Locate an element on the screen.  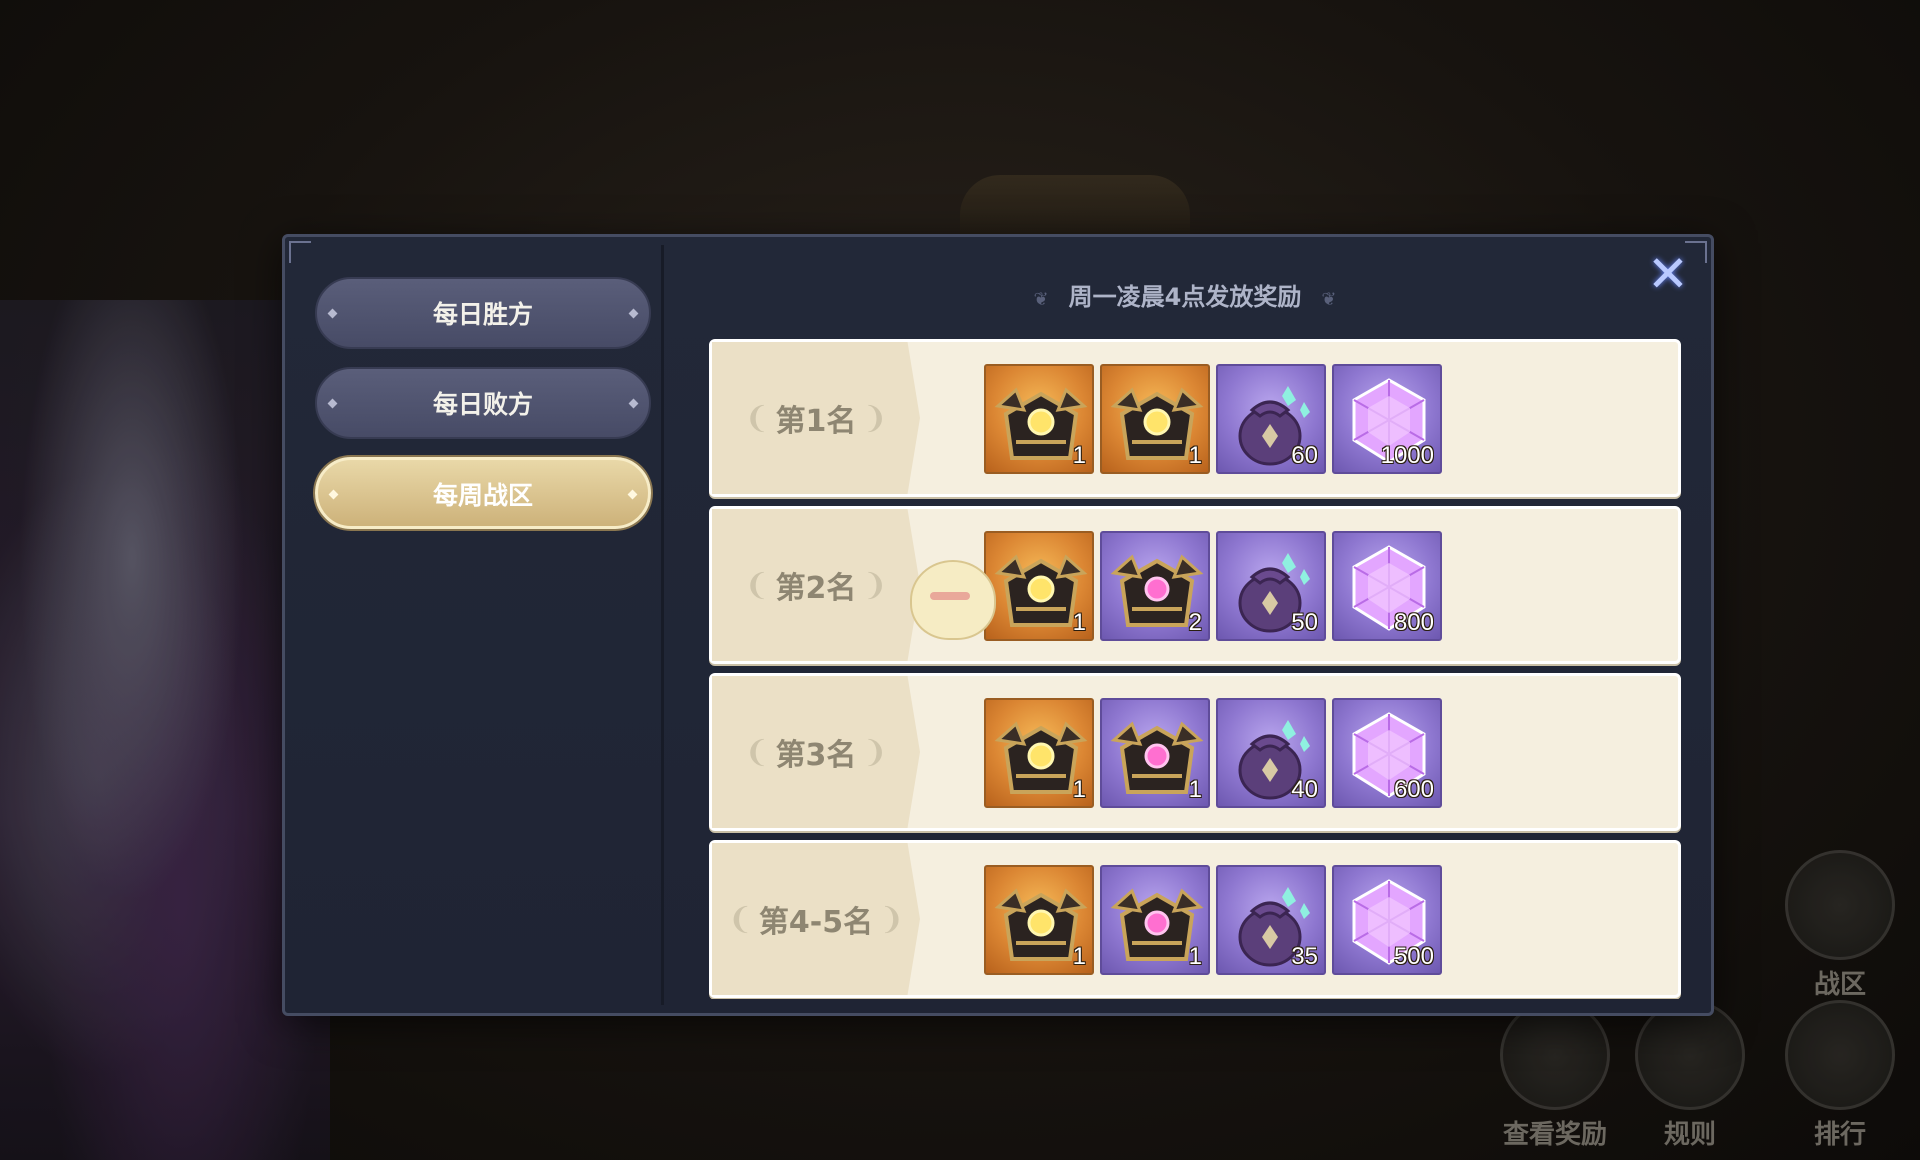
reward-item: 800 is located at coordinates (1387, 586).